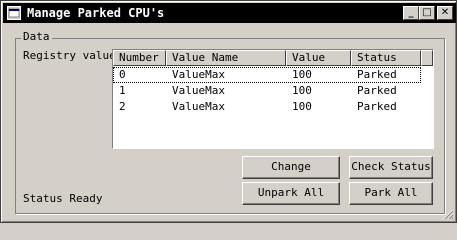 The image size is (457, 240). I want to click on cell-number: 0, so click(122, 74).